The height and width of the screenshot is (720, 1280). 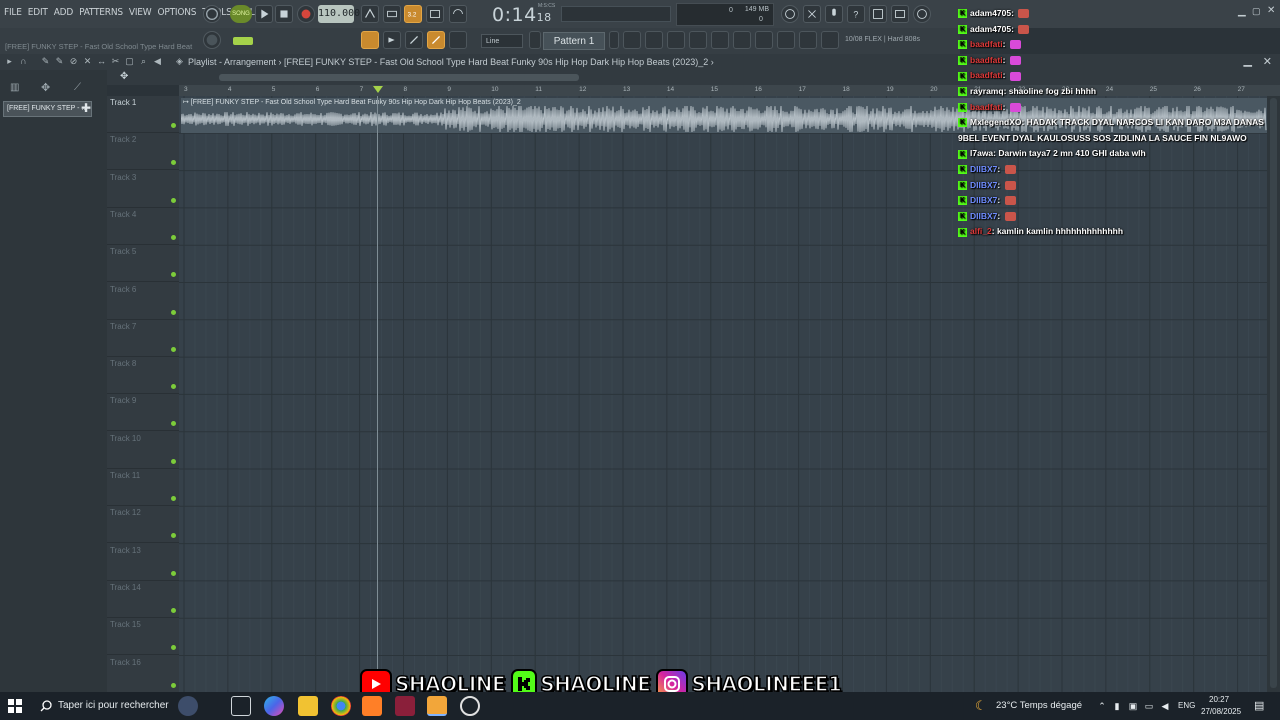 I want to click on track-header: Track 1, so click(x=143, y=114).